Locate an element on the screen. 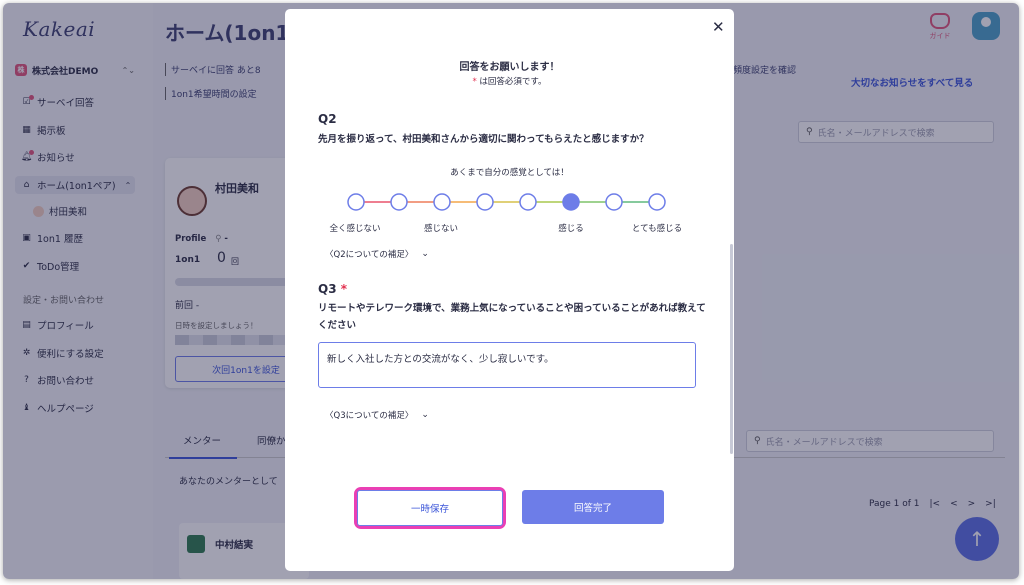 The image size is (1024, 585). q2-label: Q2 is located at coordinates (327, 119).